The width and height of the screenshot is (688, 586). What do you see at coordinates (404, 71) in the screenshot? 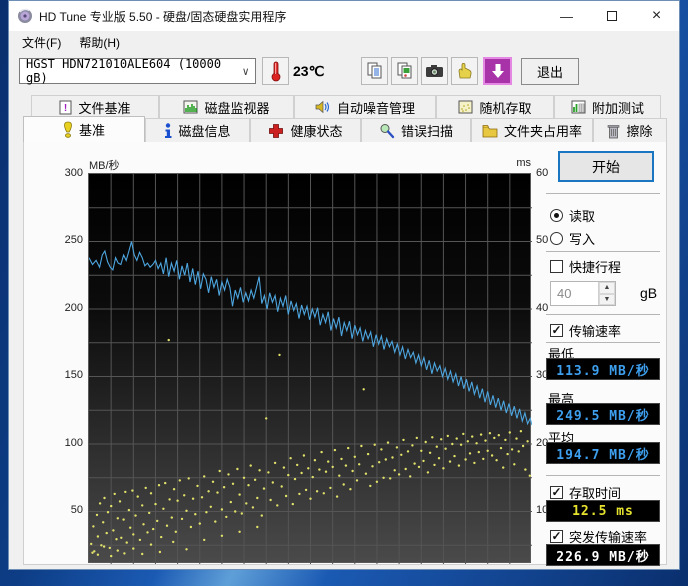
I see `copy-image-button` at bounding box center [404, 71].